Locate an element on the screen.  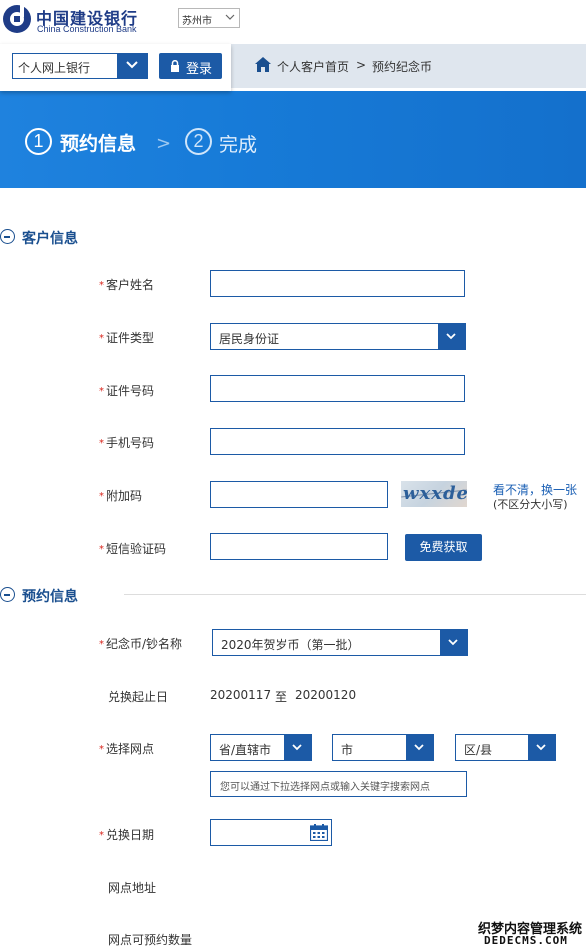
site-watermark: 织梦内容管理系统 DEDECMS.COM is located at coordinates (531, 934).